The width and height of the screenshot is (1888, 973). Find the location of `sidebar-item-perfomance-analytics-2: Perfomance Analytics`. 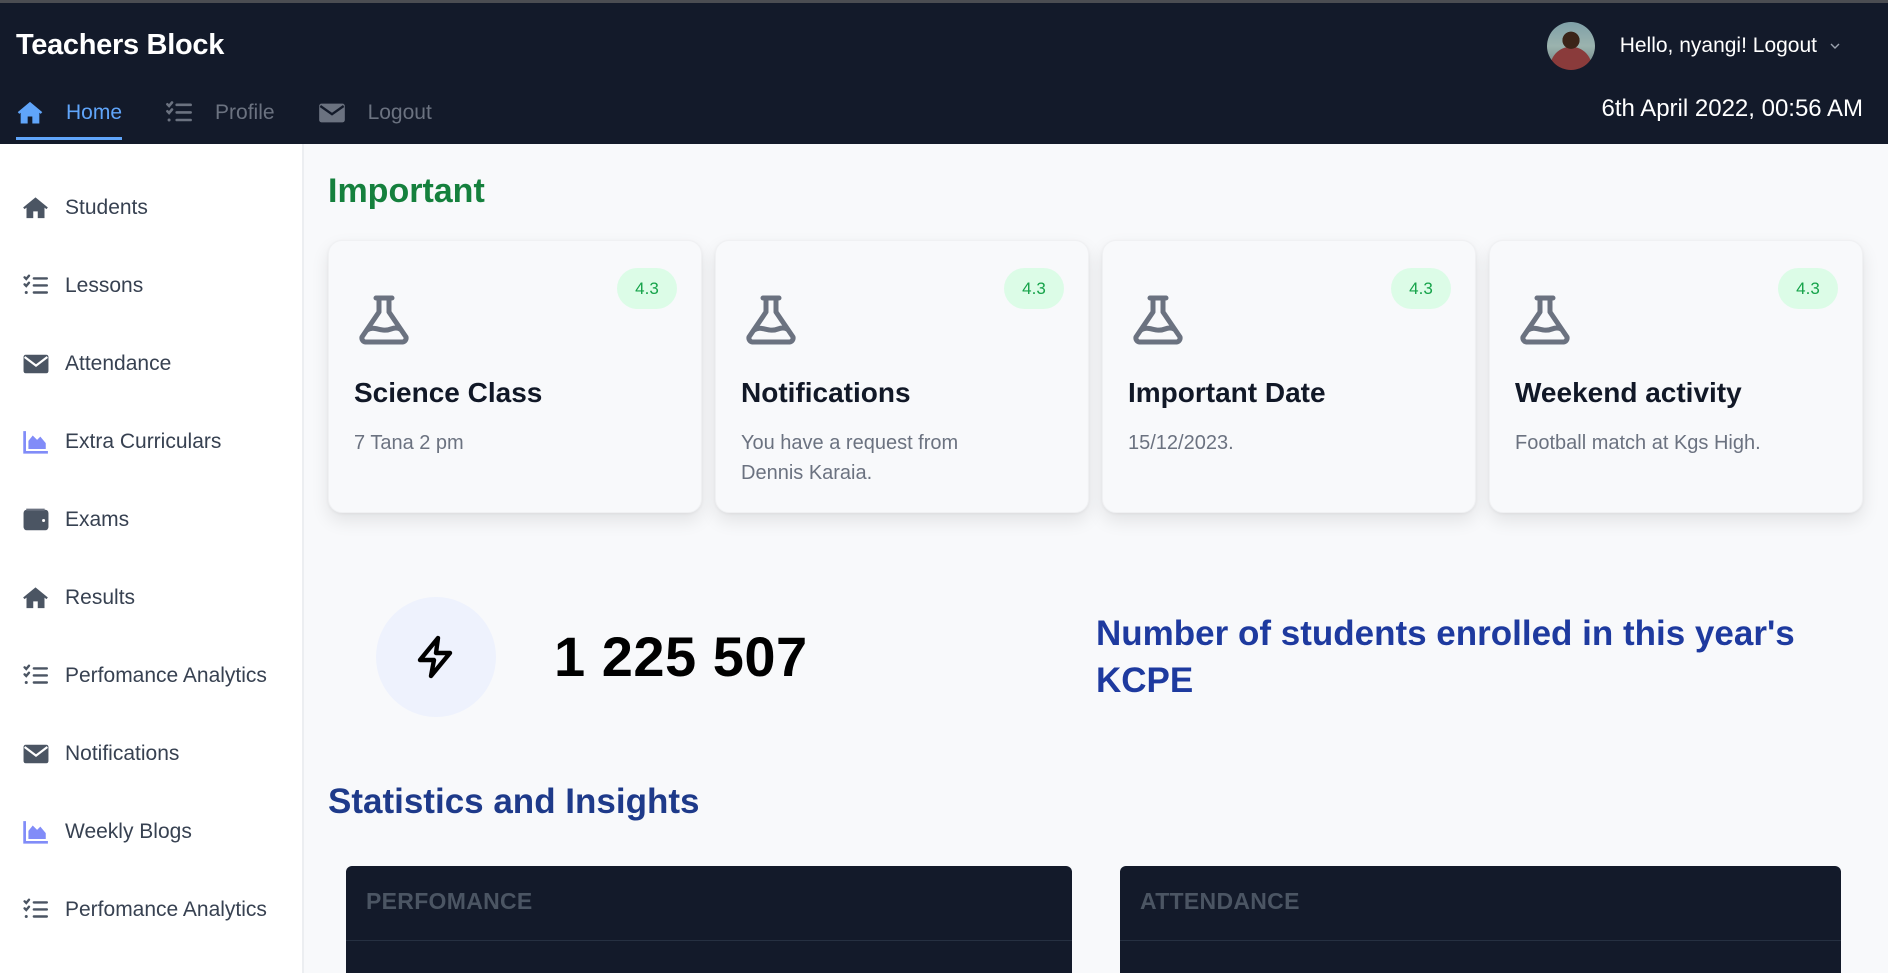

sidebar-item-perfomance-analytics-2: Perfomance Analytics is located at coordinates (144, 910).